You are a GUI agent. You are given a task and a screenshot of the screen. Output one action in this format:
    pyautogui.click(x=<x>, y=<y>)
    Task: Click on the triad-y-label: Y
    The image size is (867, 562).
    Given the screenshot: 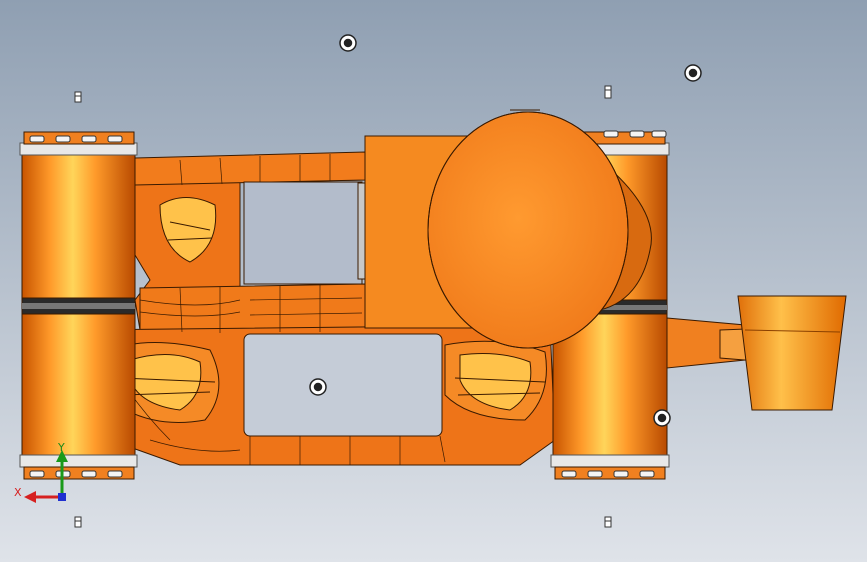 What is the action you would take?
    pyautogui.click(x=61, y=447)
    